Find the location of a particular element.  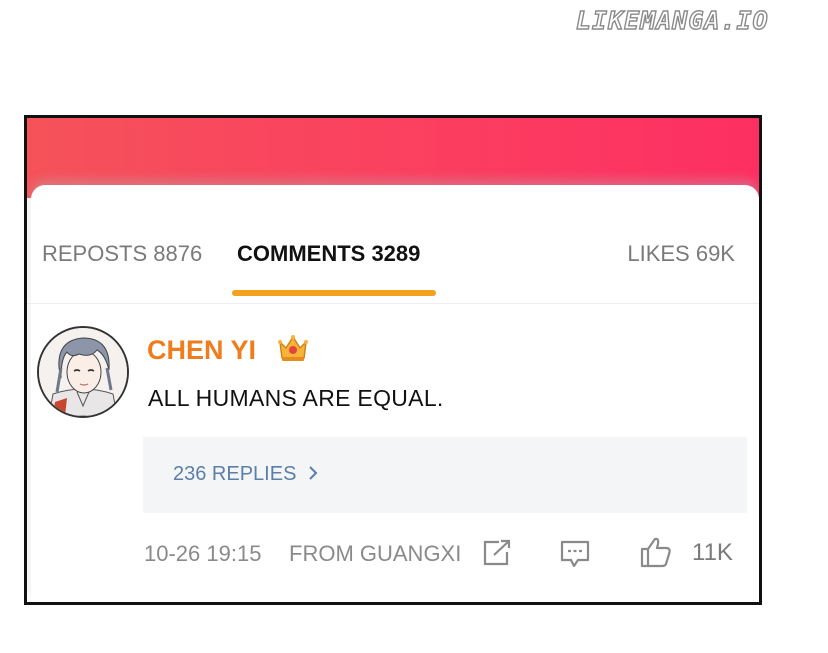

replies-count: 236 REPLIES is located at coordinates (235, 474).